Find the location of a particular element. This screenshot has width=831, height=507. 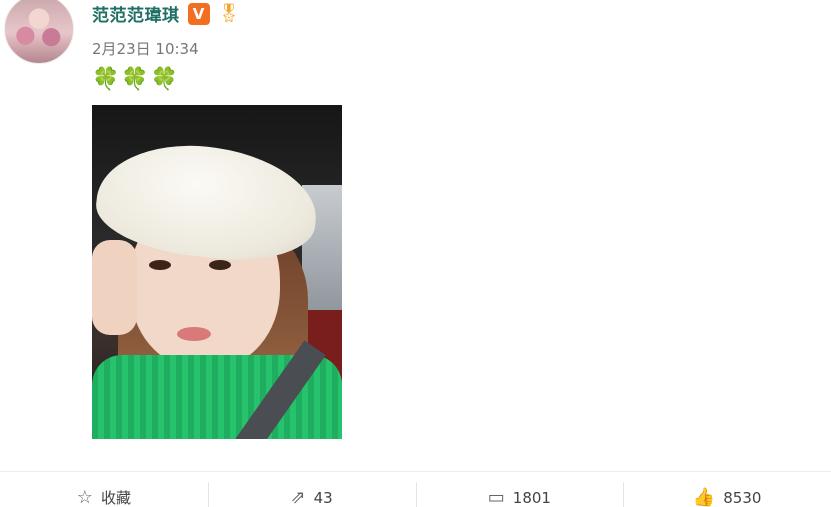

medal-icon: 🎖 is located at coordinates (229, 14).